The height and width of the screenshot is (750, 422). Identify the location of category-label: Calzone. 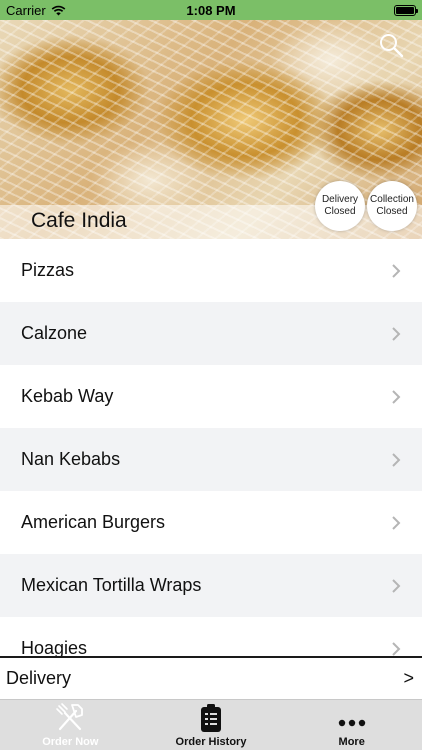
(54, 333).